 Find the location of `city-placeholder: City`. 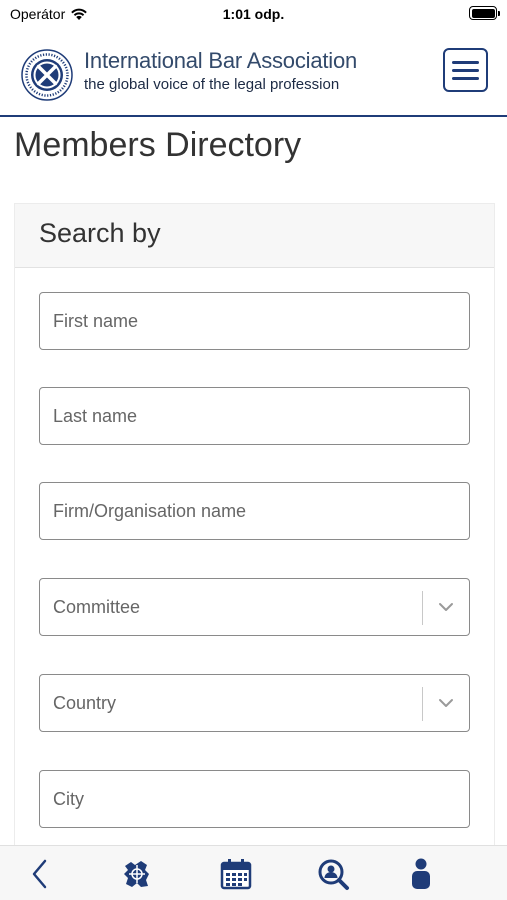

city-placeholder: City is located at coordinates (68, 799).